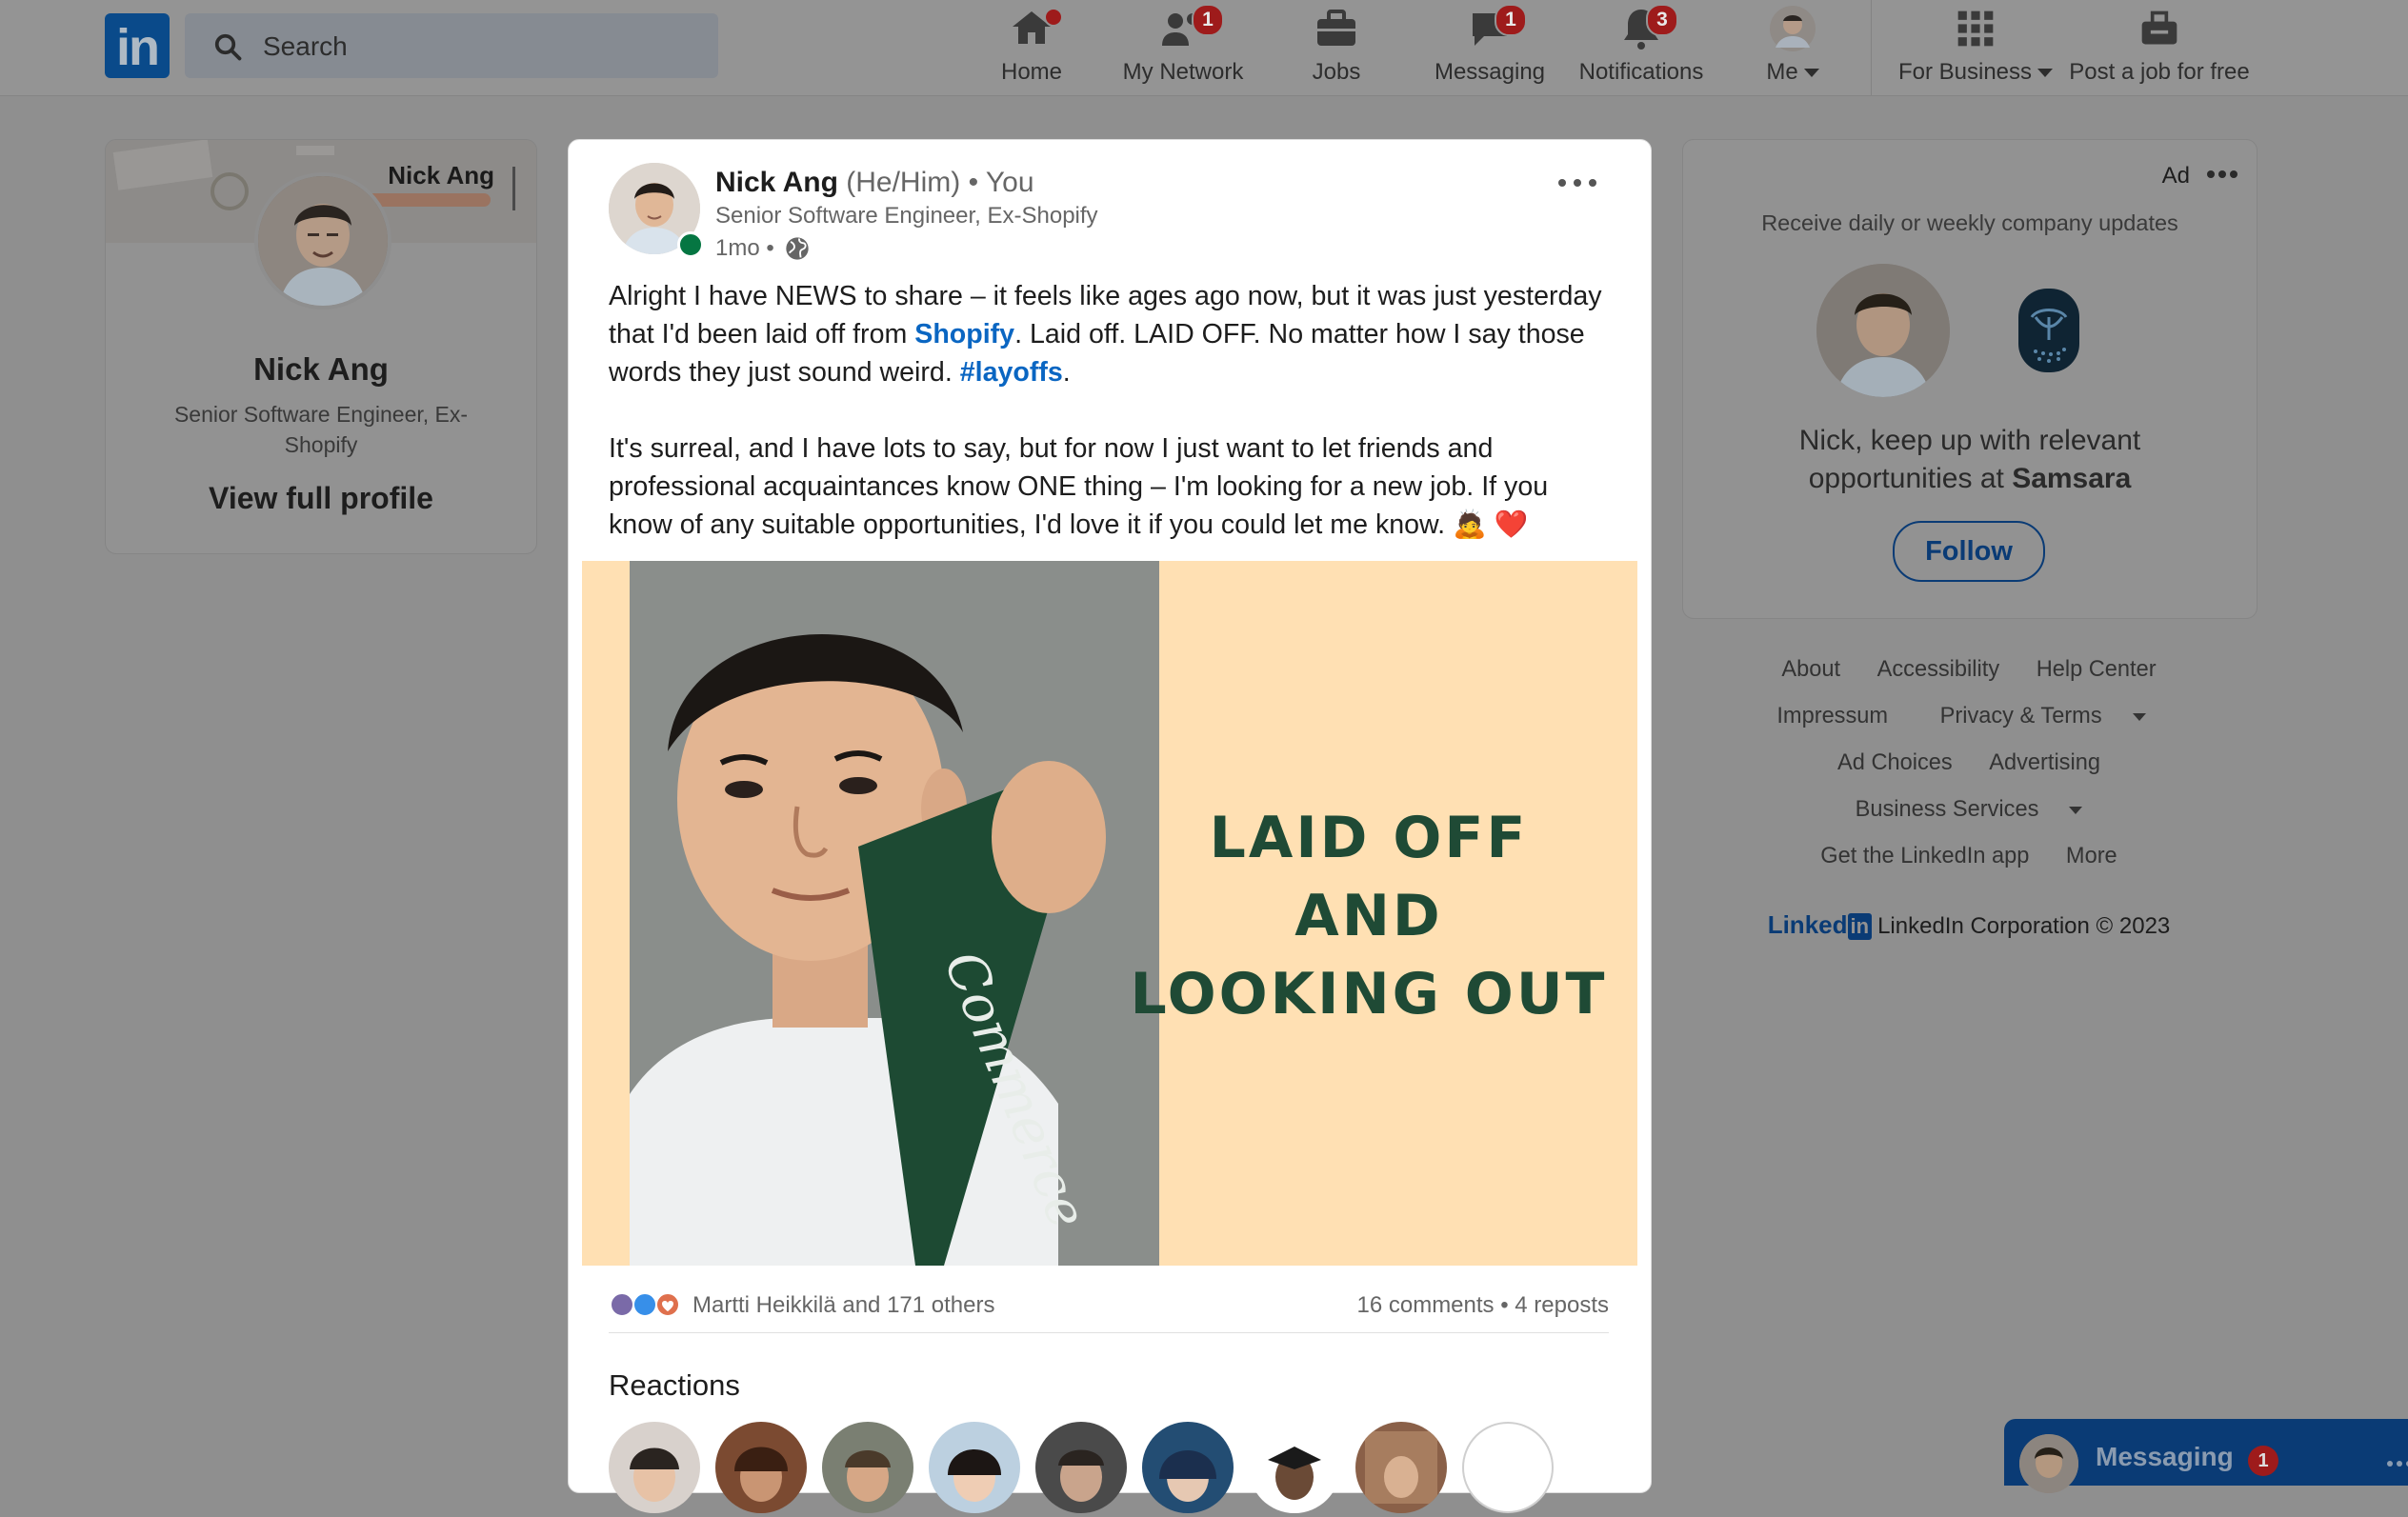 This screenshot has width=2408, height=1517. I want to click on nav-for-business: For Business, so click(1975, 48).